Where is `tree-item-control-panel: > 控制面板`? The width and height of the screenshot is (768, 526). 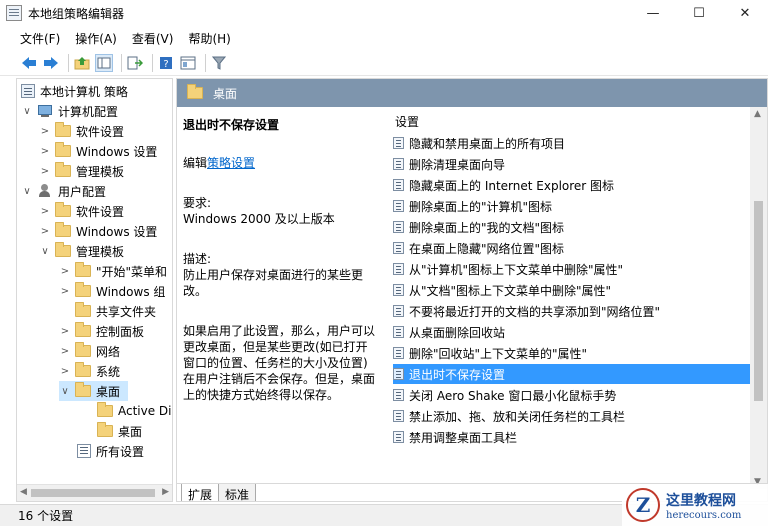 tree-item-control-panel: > 控制面板 is located at coordinates (101, 331).